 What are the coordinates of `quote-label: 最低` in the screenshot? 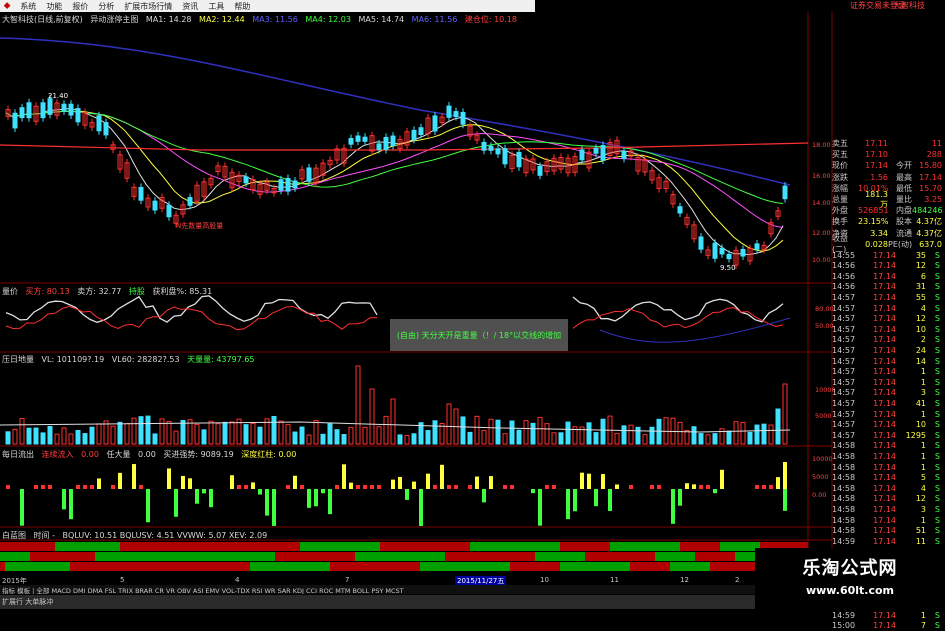 It's located at (904, 188).